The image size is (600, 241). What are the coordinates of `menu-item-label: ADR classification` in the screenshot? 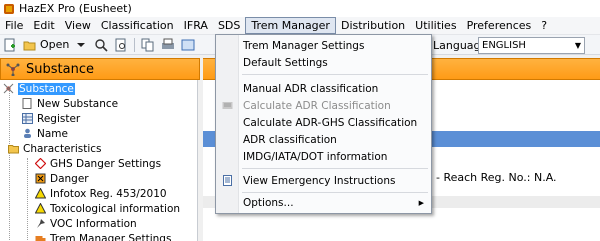 It's located at (290, 139).